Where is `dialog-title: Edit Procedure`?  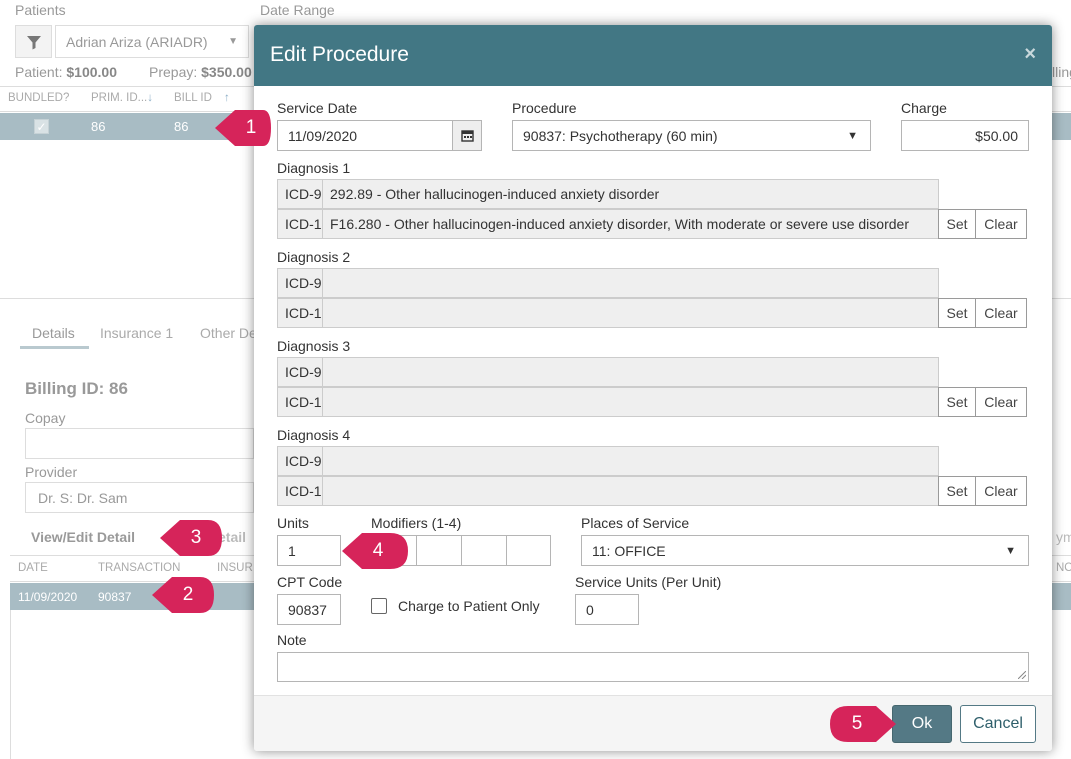 dialog-title: Edit Procedure is located at coordinates (339, 54).